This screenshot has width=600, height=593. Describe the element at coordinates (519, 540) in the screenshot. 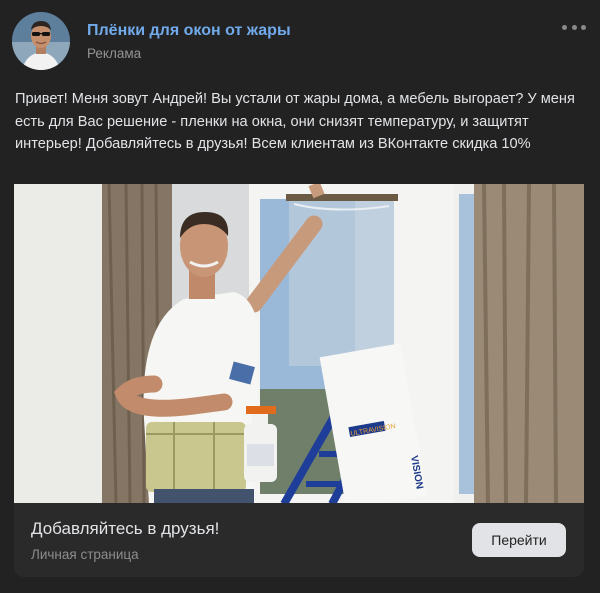

I see `go-button: Перейти` at that location.